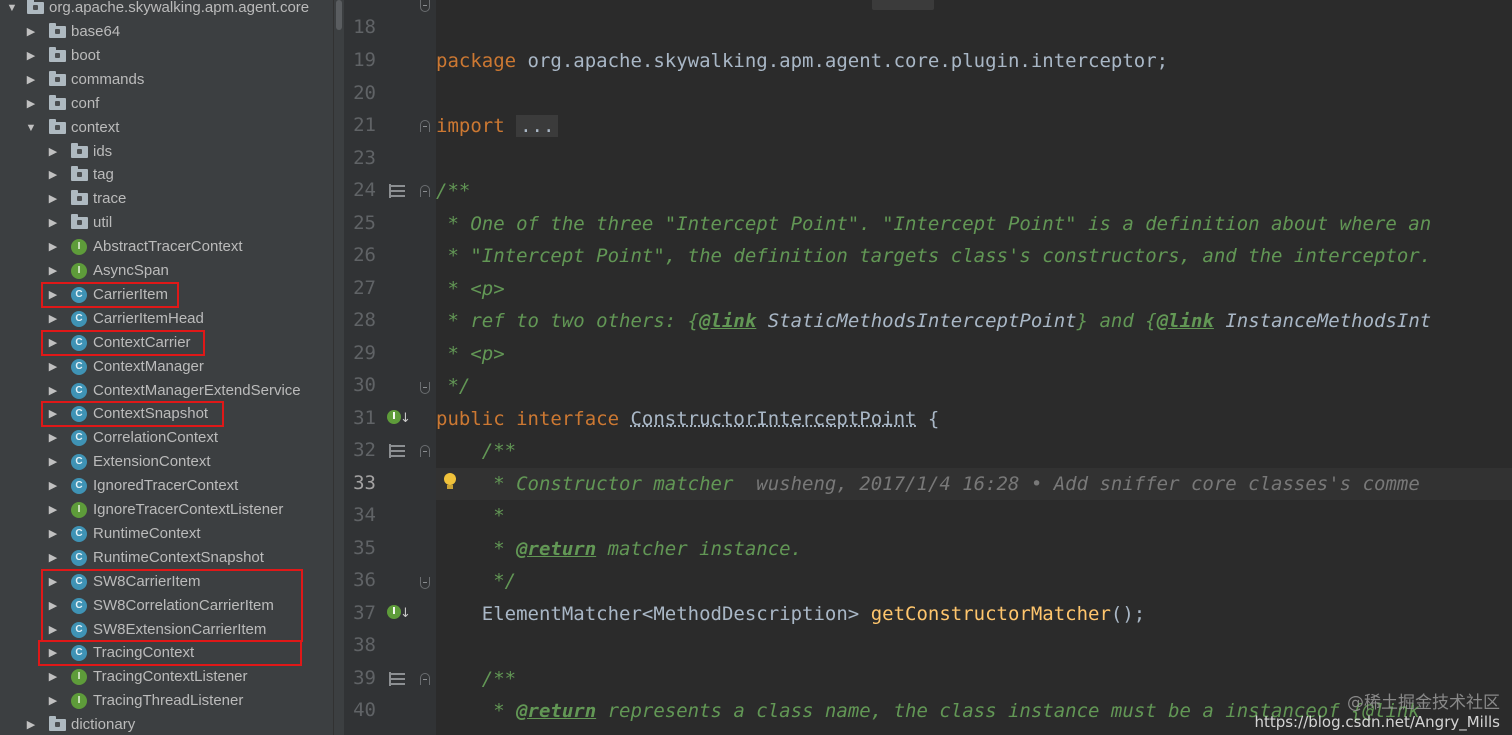 The width and height of the screenshot is (1512, 735). What do you see at coordinates (556, 549) in the screenshot?
I see `return-tag: @return` at bounding box center [556, 549].